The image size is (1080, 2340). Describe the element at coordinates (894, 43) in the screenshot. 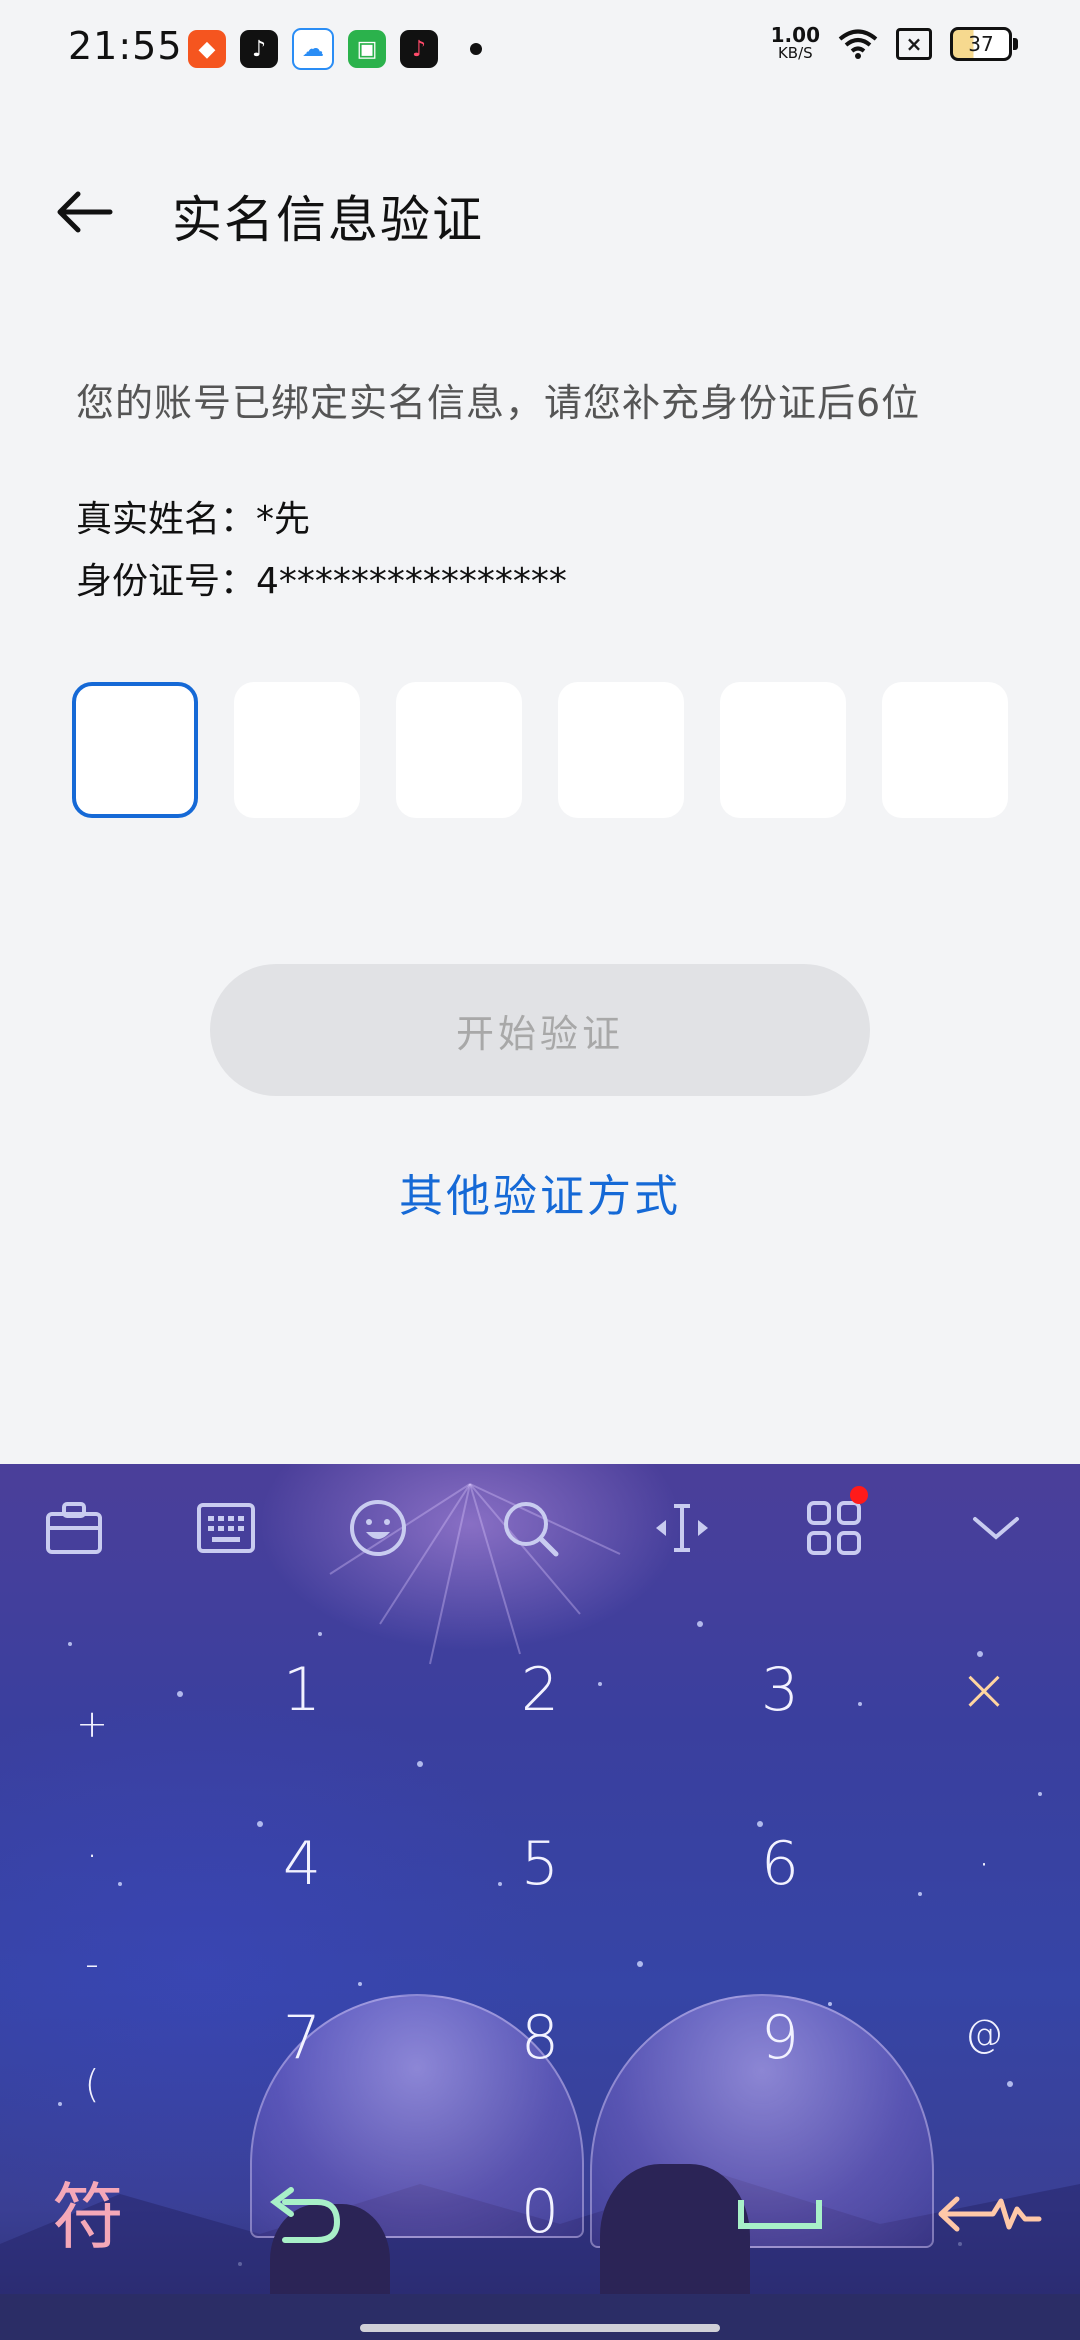

I see `status-right: 1.00 KB/S × 37` at that location.